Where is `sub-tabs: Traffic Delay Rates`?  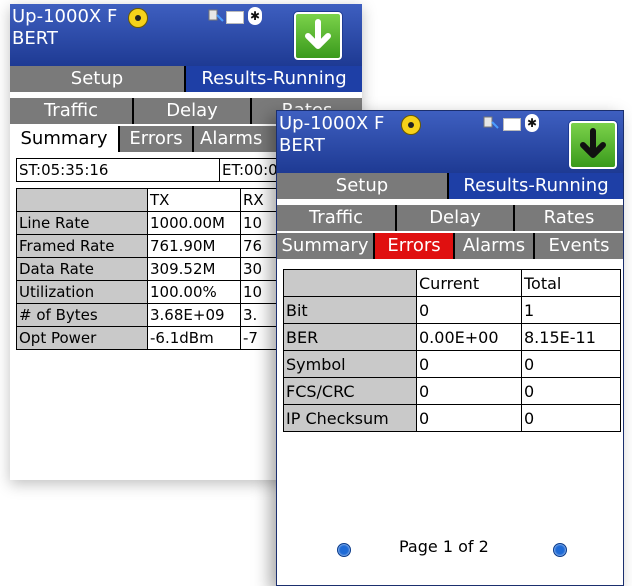 sub-tabs: Traffic Delay Rates is located at coordinates (450, 218).